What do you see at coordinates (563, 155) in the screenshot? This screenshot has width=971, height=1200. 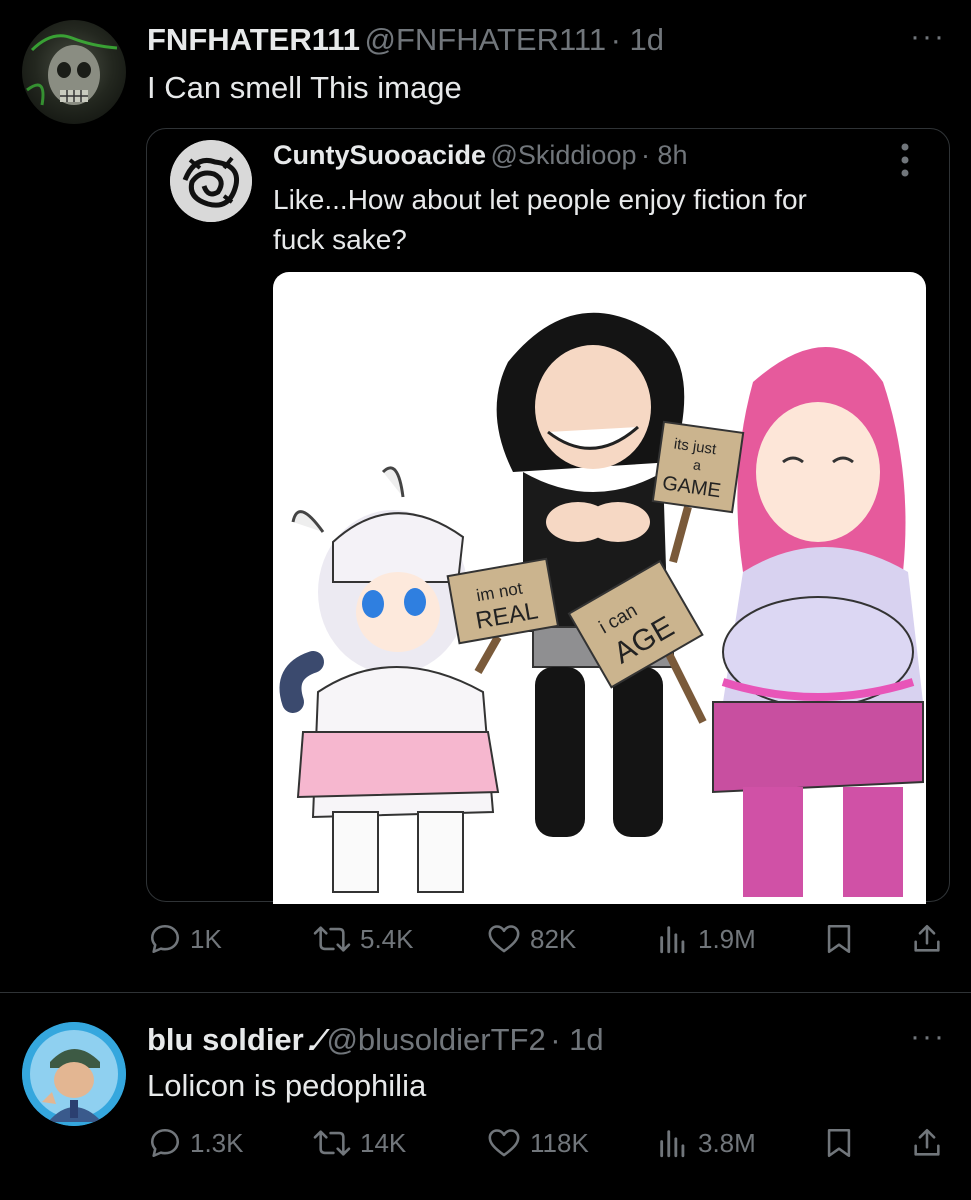 I see `quoted-handle: @Skiddioop` at bounding box center [563, 155].